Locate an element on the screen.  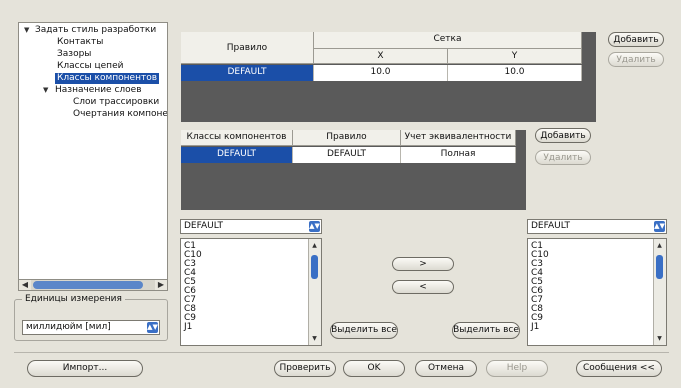
col-header-x: X is located at coordinates (381, 56).